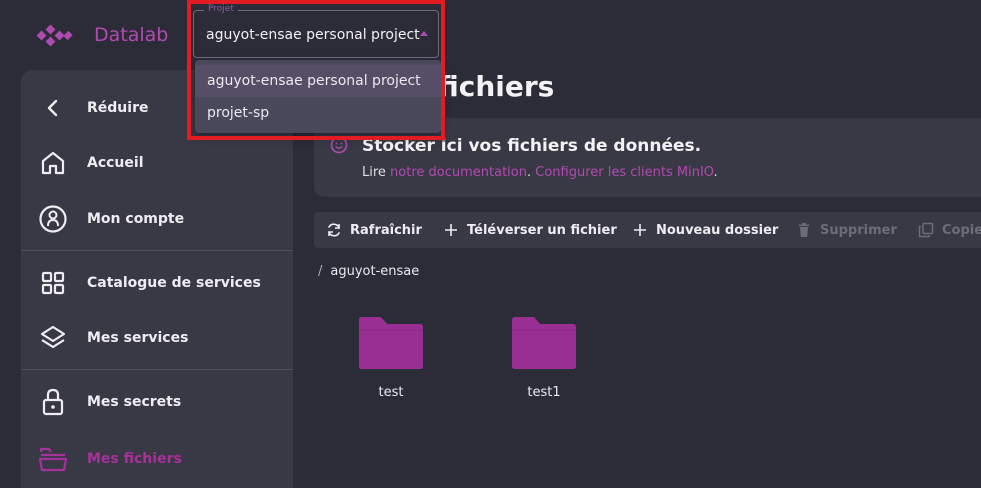 The height and width of the screenshot is (488, 981). I want to click on folder-name: test, so click(391, 392).